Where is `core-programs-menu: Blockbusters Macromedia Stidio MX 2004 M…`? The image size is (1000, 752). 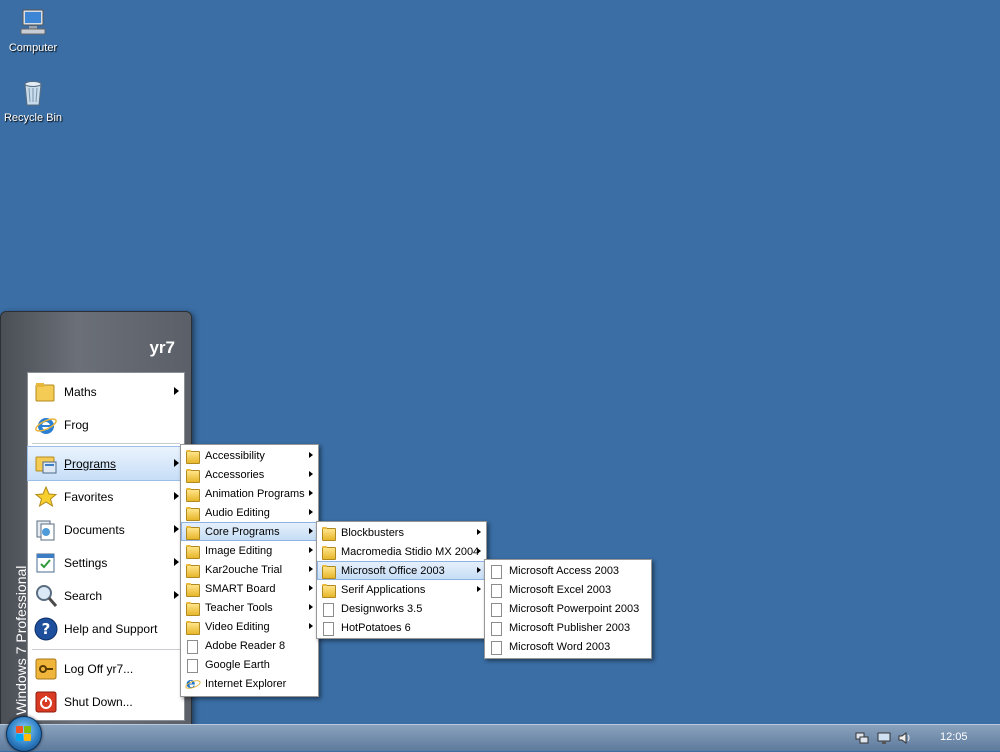
core-programs-menu: Blockbusters Macromedia Stidio MX 2004 M… is located at coordinates (401, 580).